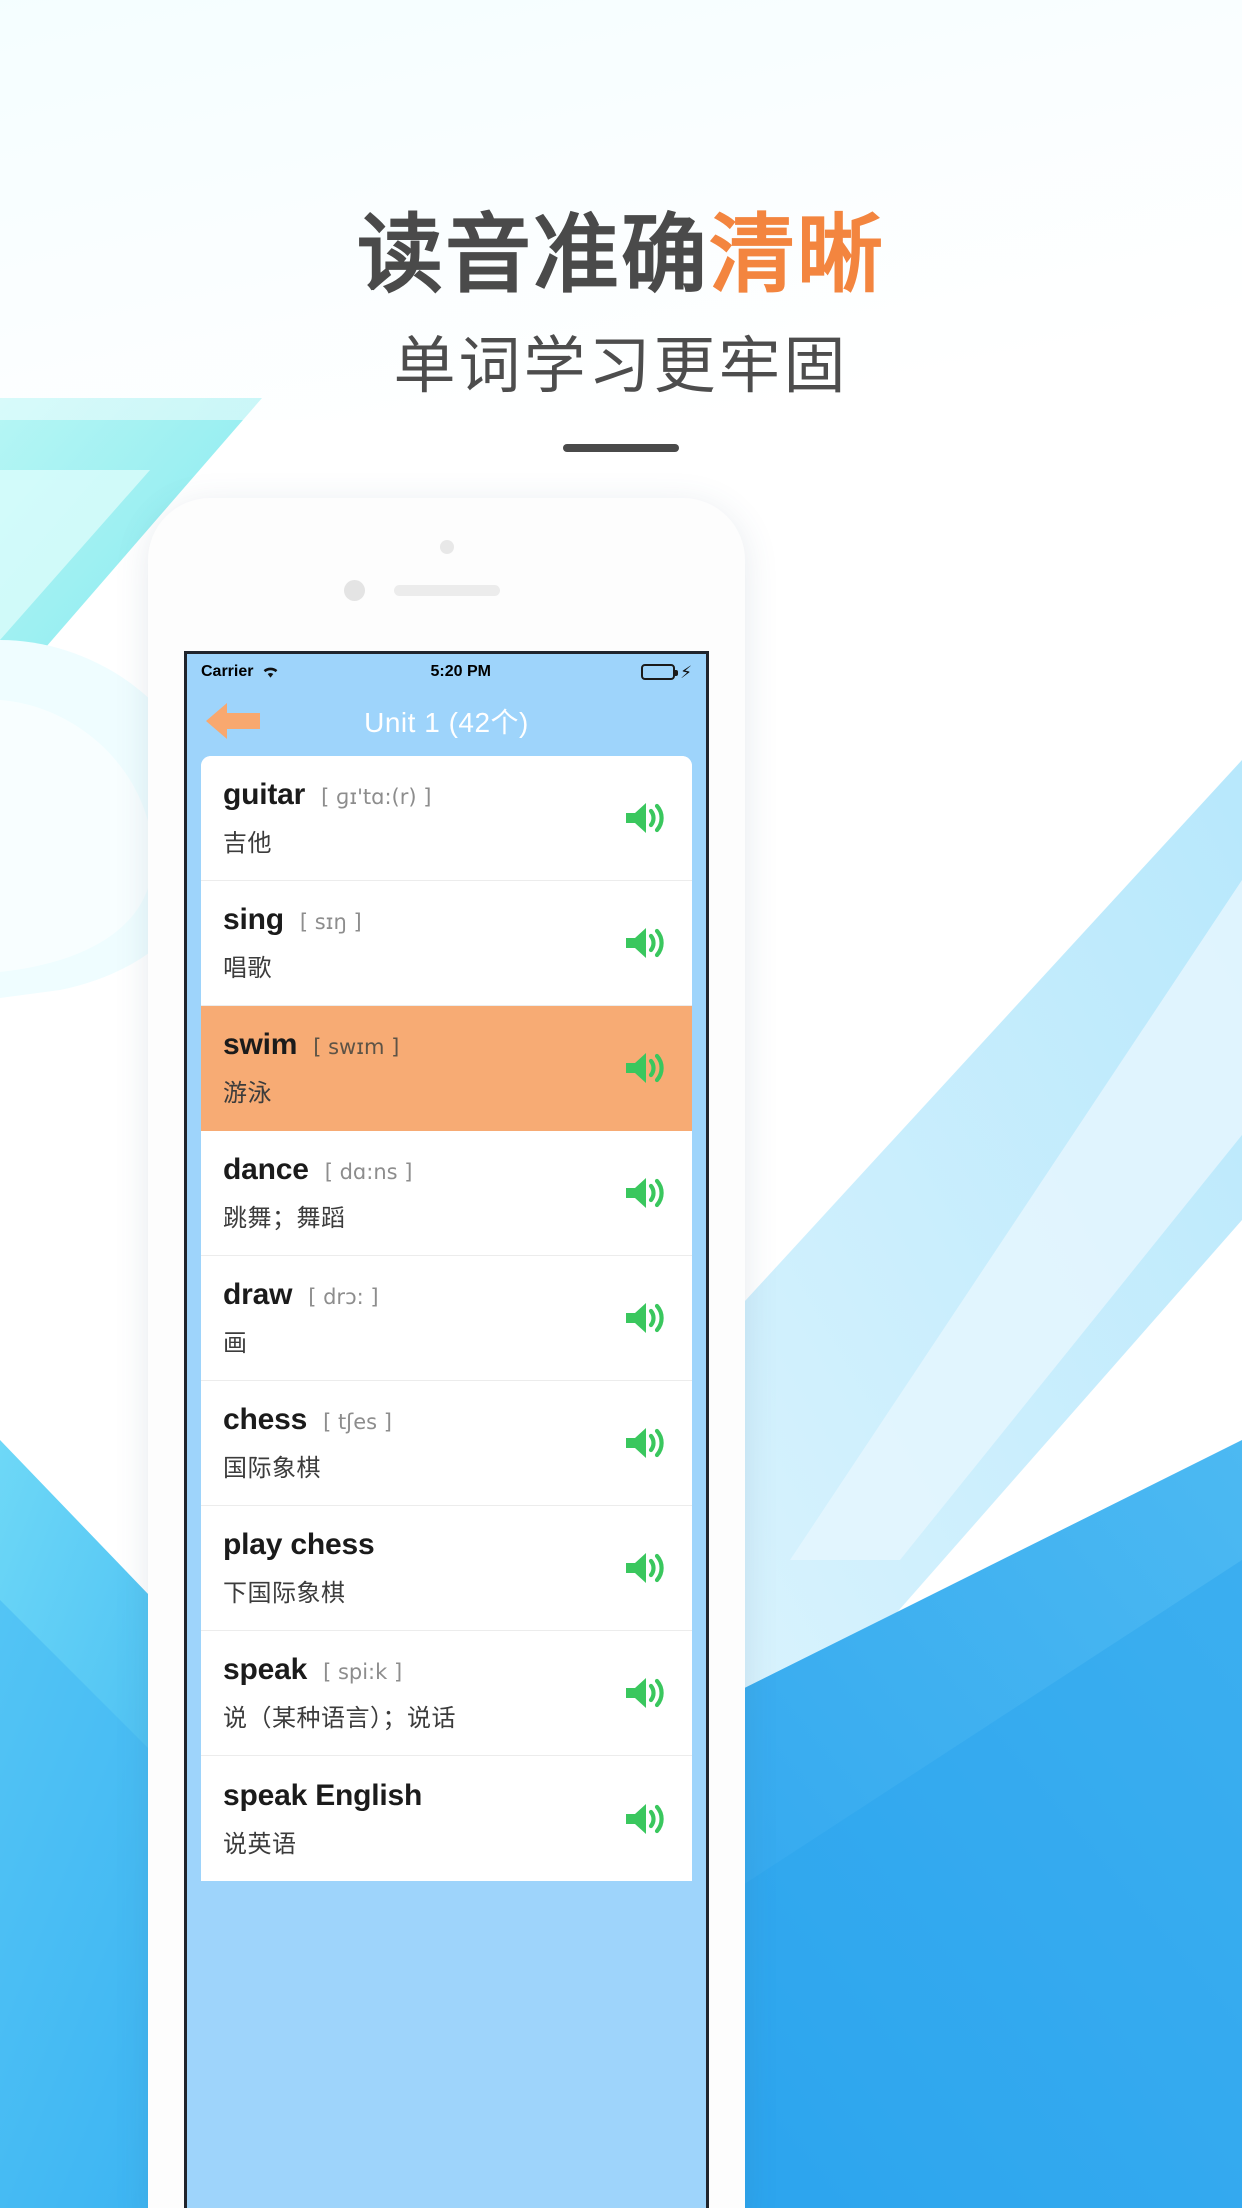 Image resolution: width=1242 pixels, height=2208 pixels. I want to click on word-english: dance, so click(266, 1169).